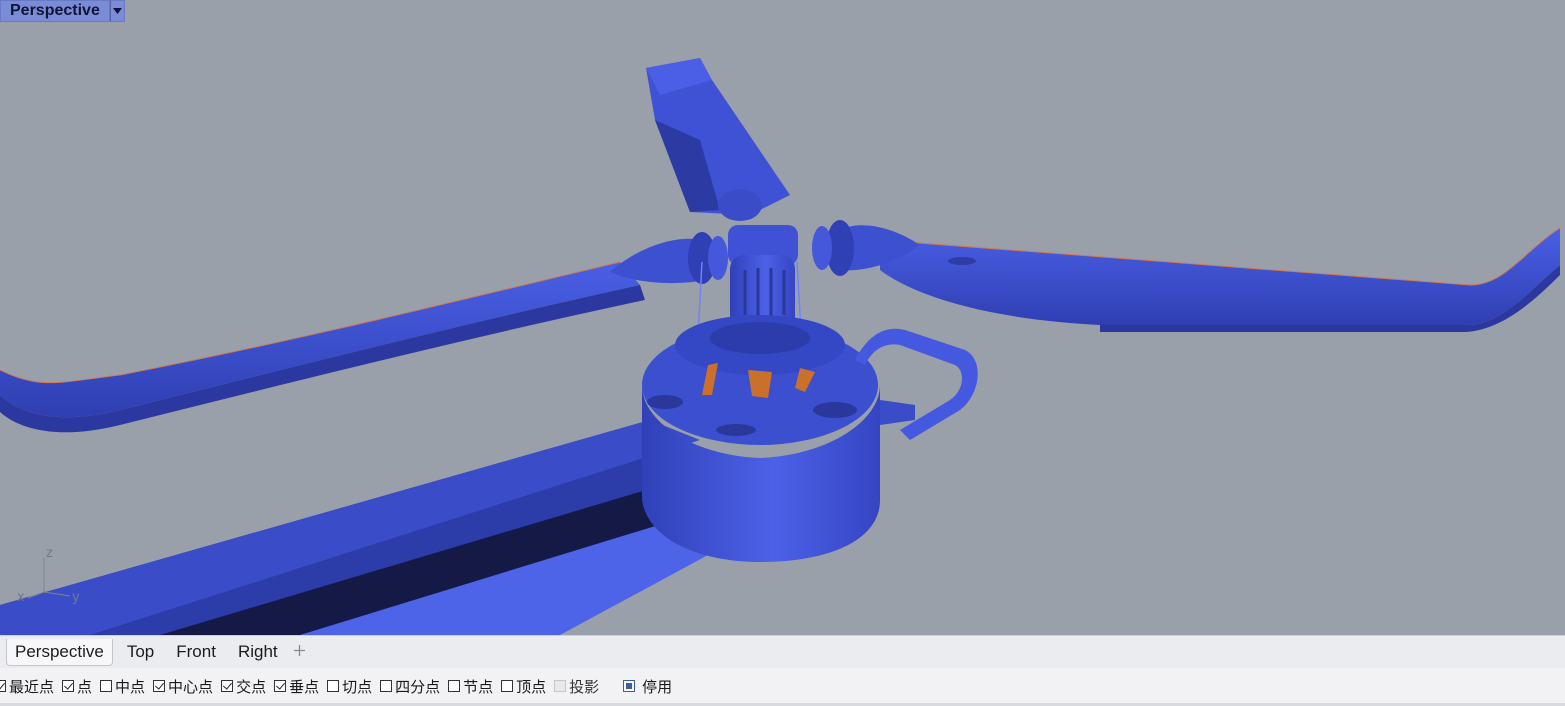 This screenshot has height=706, width=1565. Describe the element at coordinates (183, 686) in the screenshot. I see `osnap-center: 中心点` at that location.